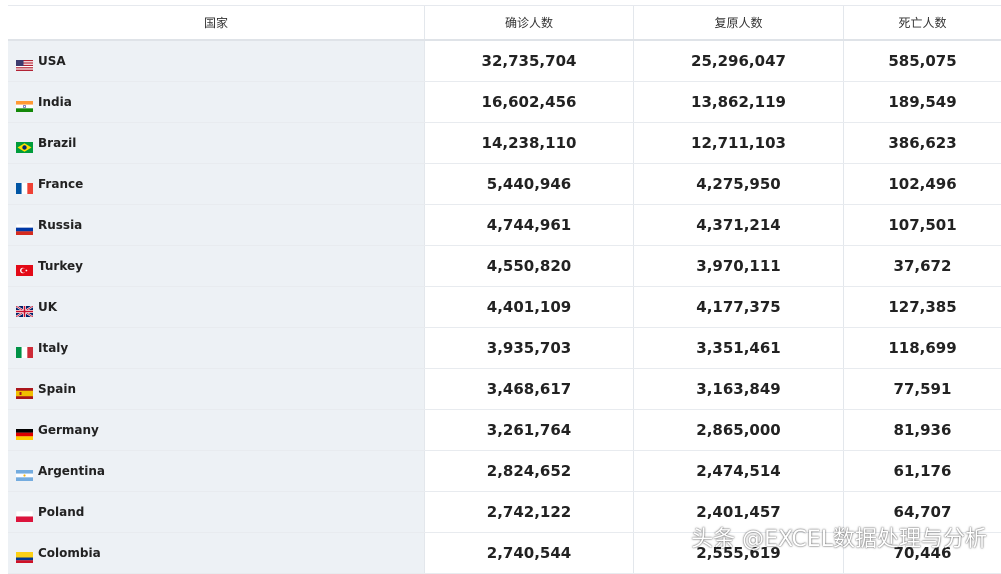 This screenshot has height=574, width=1001. I want to click on table-header: 国家 确诊人数 复原人数 死亡人数, so click(504, 23).